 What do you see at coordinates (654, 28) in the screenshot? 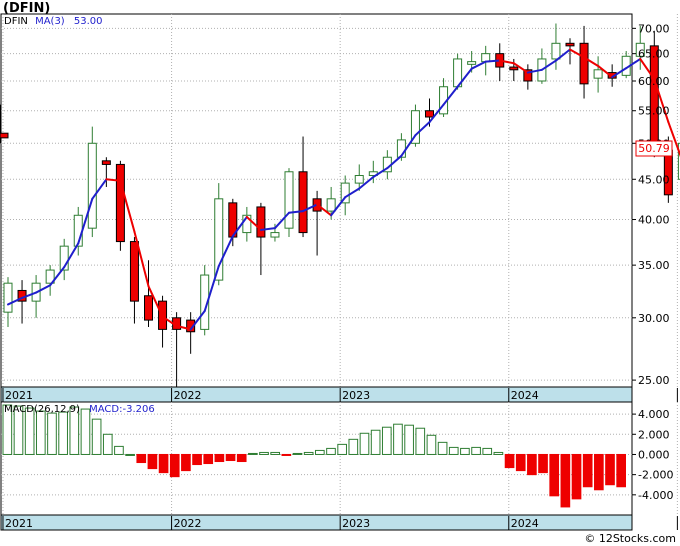
I see `price-tick-label: 70.00` at bounding box center [654, 28].